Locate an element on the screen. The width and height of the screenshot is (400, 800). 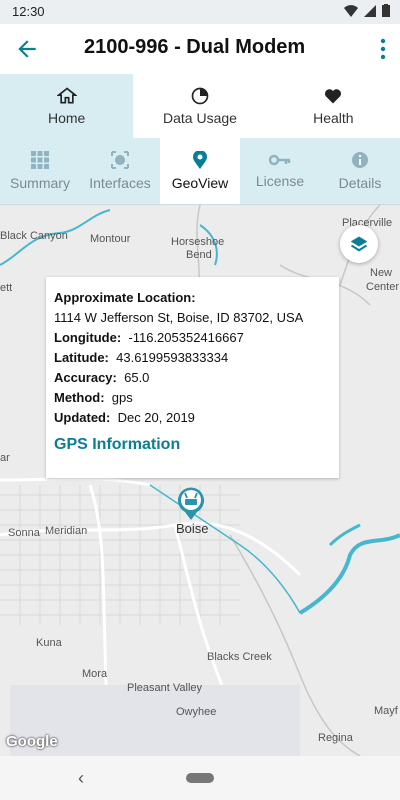
info-longitude: Longitude: -116.205352416667 is located at coordinates (149, 337).